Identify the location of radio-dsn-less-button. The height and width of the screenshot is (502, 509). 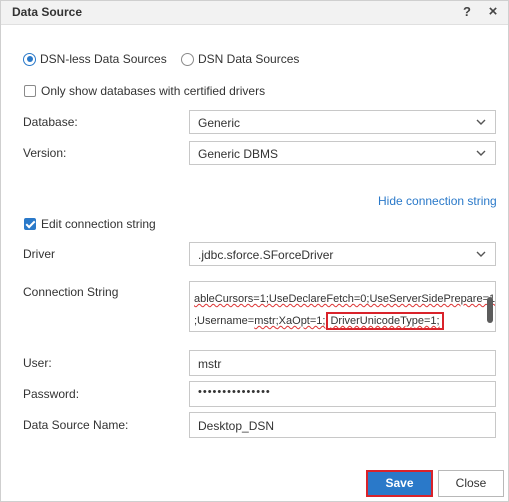
(29, 59).